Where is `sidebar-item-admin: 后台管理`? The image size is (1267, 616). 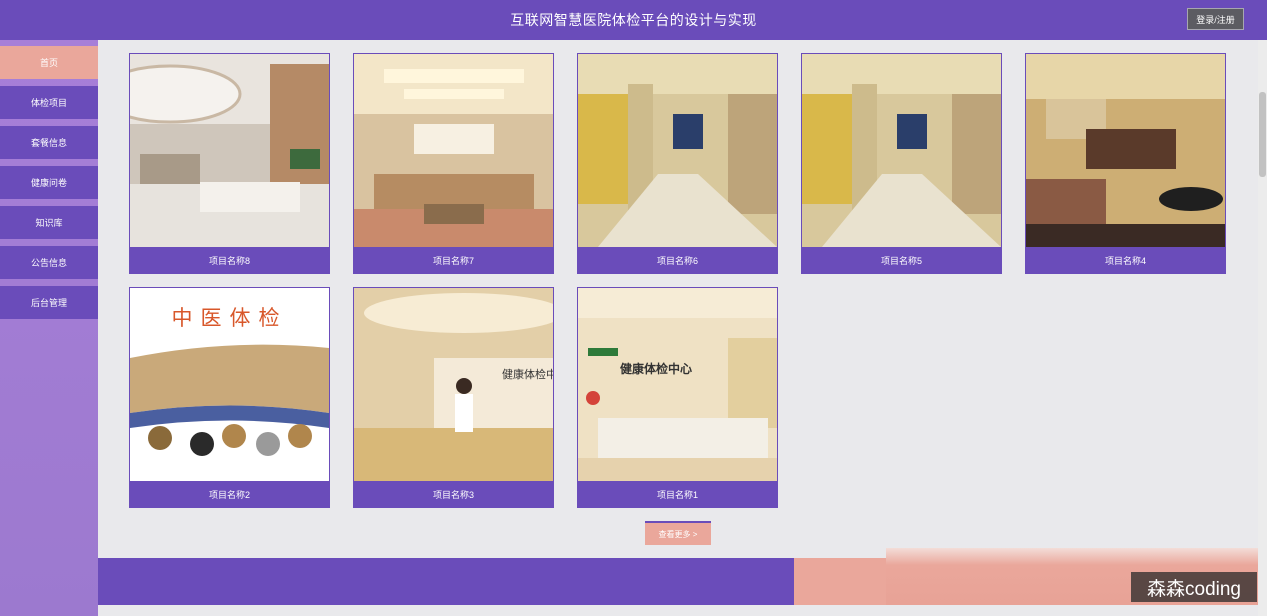 sidebar-item-admin: 后台管理 is located at coordinates (49, 302).